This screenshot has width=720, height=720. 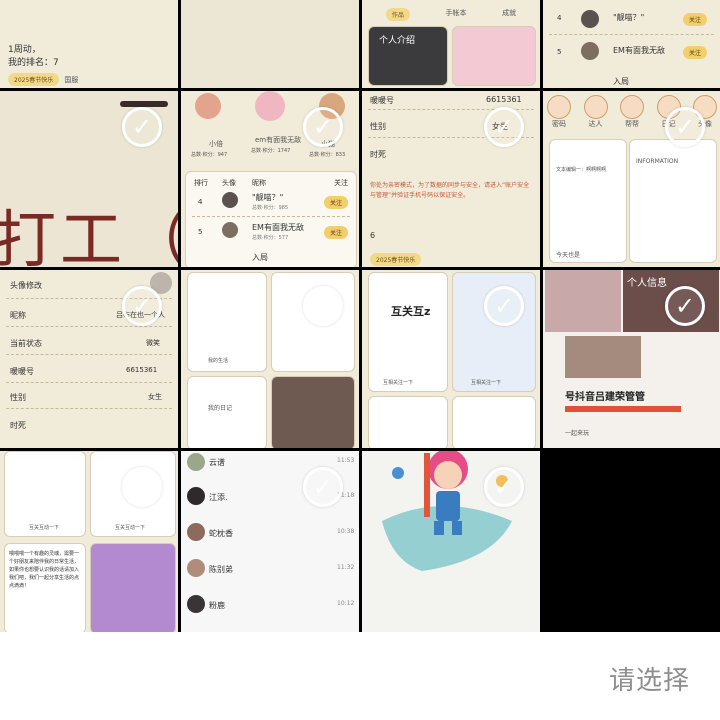 What do you see at coordinates (346, 603) in the screenshot?
I see `chat-time: 10:12` at bounding box center [346, 603].